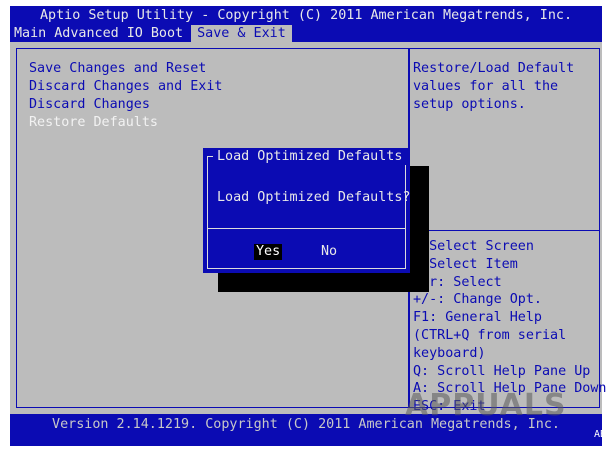 This screenshot has width=614, height=454. Describe the element at coordinates (30, 33) in the screenshot. I see `tab-main: Main` at that location.